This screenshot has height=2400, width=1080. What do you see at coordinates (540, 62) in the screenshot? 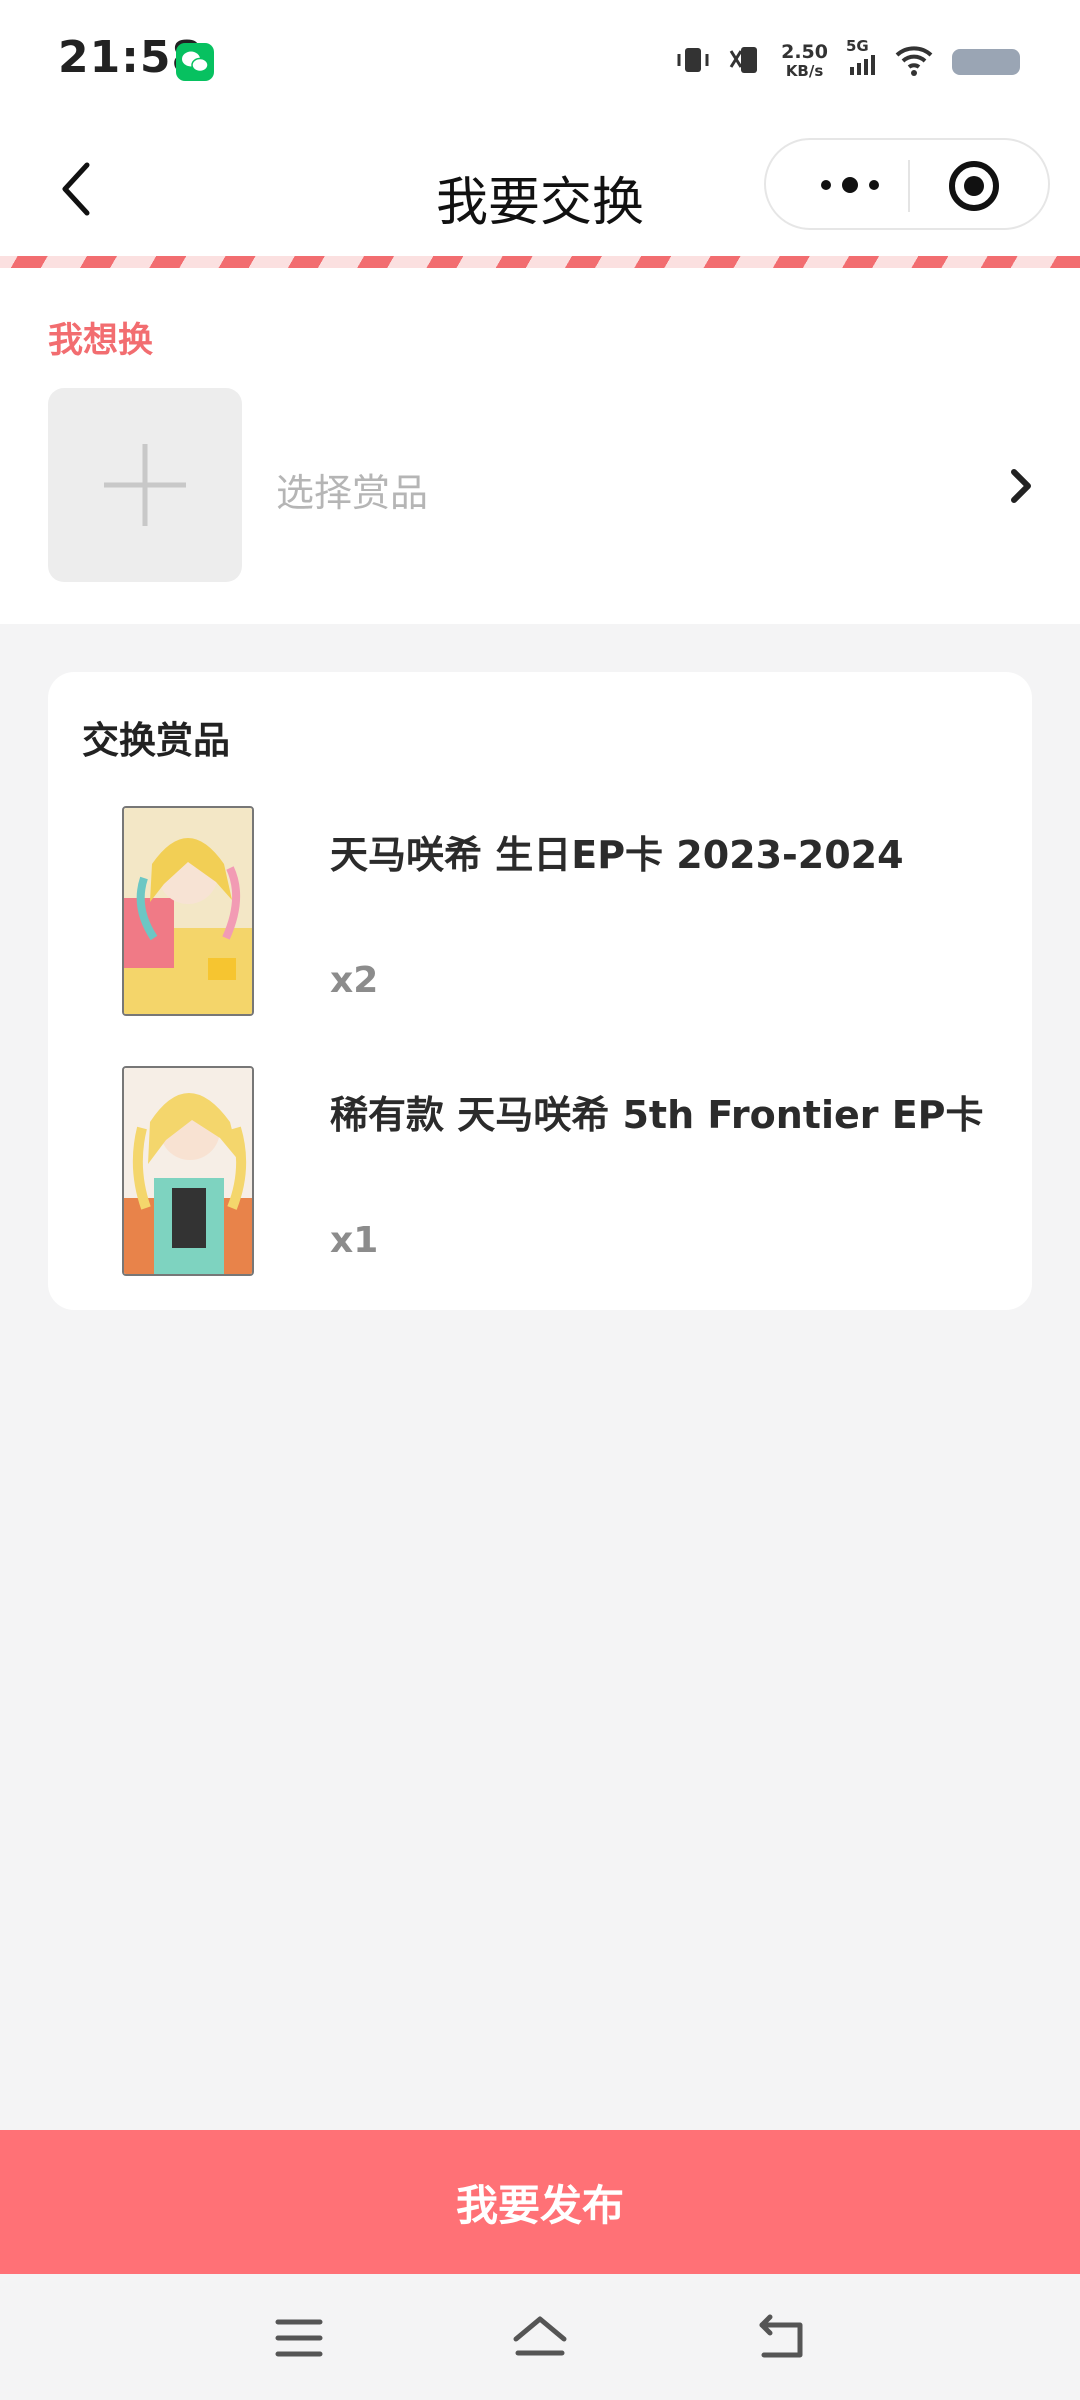
I see `status-bar: 21:58 2.50 KB/s 5G` at bounding box center [540, 62].